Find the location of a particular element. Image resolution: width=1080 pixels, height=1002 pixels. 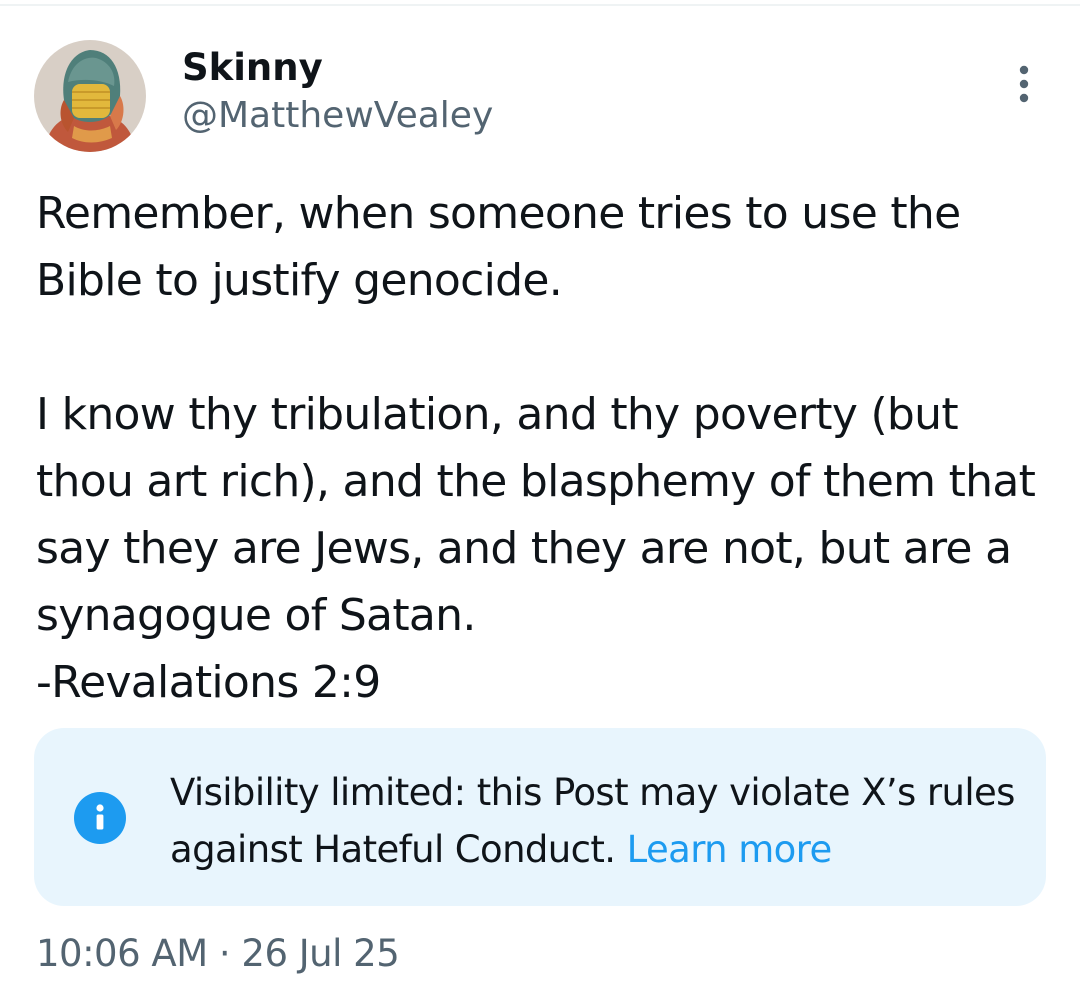

author-block: Skinny @MatthewVealey is located at coordinates (337, 92).